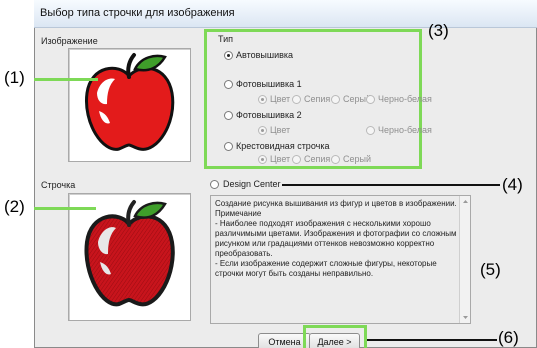 The image size is (537, 348). What do you see at coordinates (335, 99) in the screenshot?
I see `radio-photo1-gray` at bounding box center [335, 99].